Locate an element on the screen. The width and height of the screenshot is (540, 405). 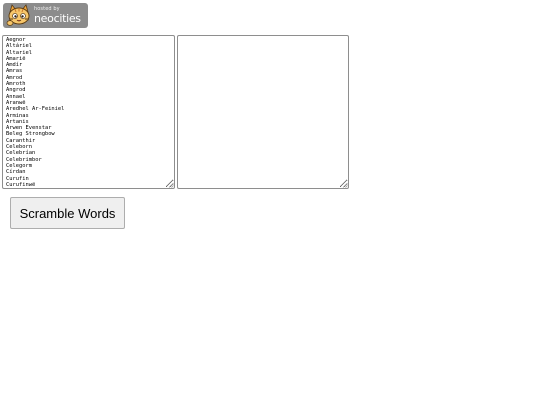
scrambled-output-textarea is located at coordinates (263, 112).